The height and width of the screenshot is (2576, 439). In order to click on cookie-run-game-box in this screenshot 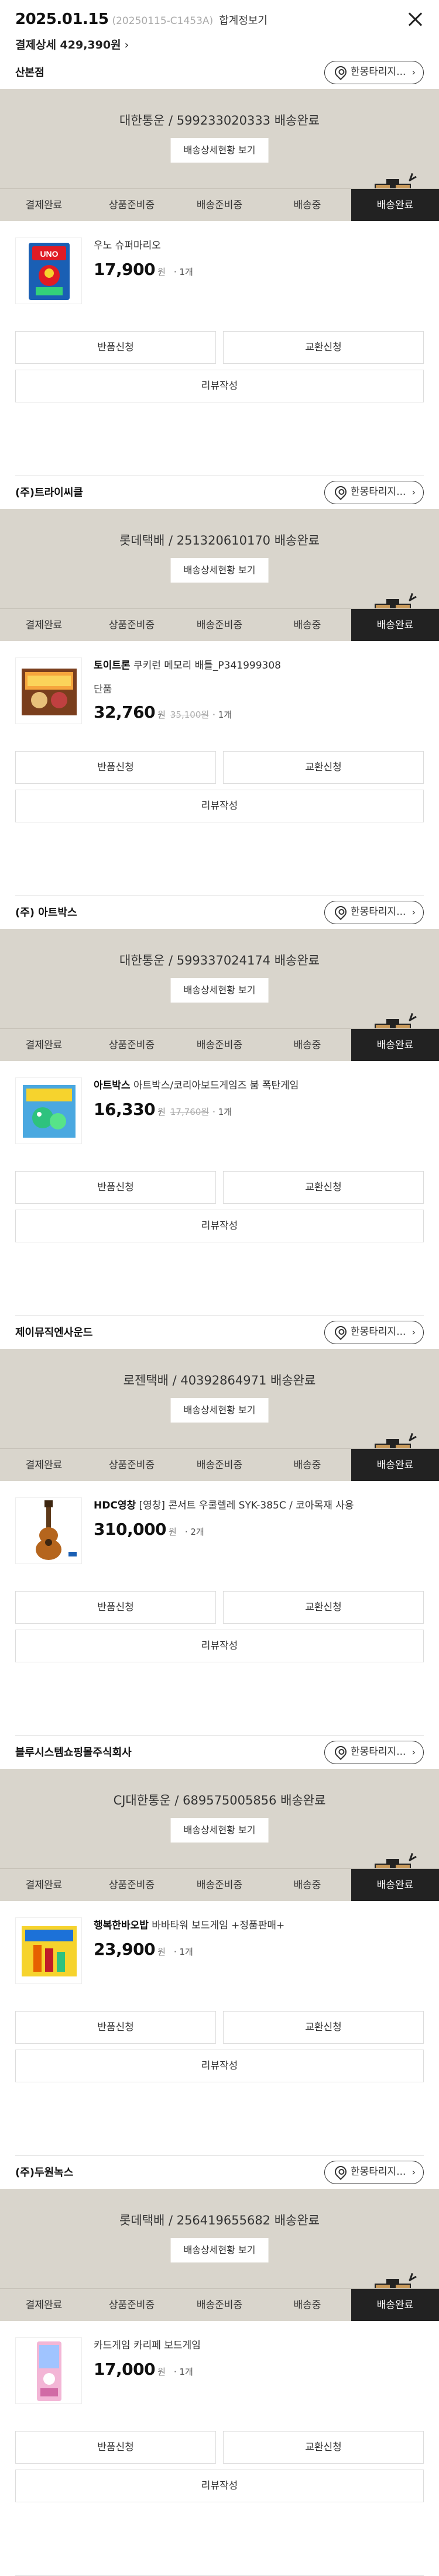, I will do `click(49, 690)`.